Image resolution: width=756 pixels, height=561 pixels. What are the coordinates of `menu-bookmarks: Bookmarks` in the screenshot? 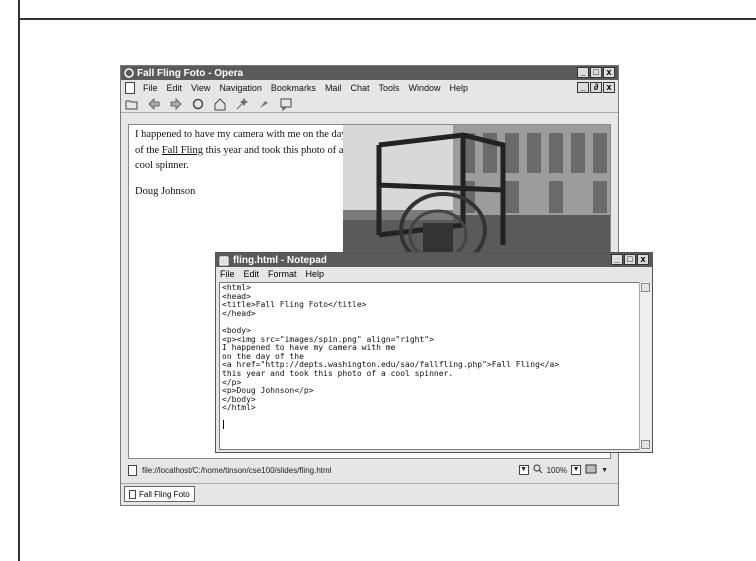 It's located at (293, 88).